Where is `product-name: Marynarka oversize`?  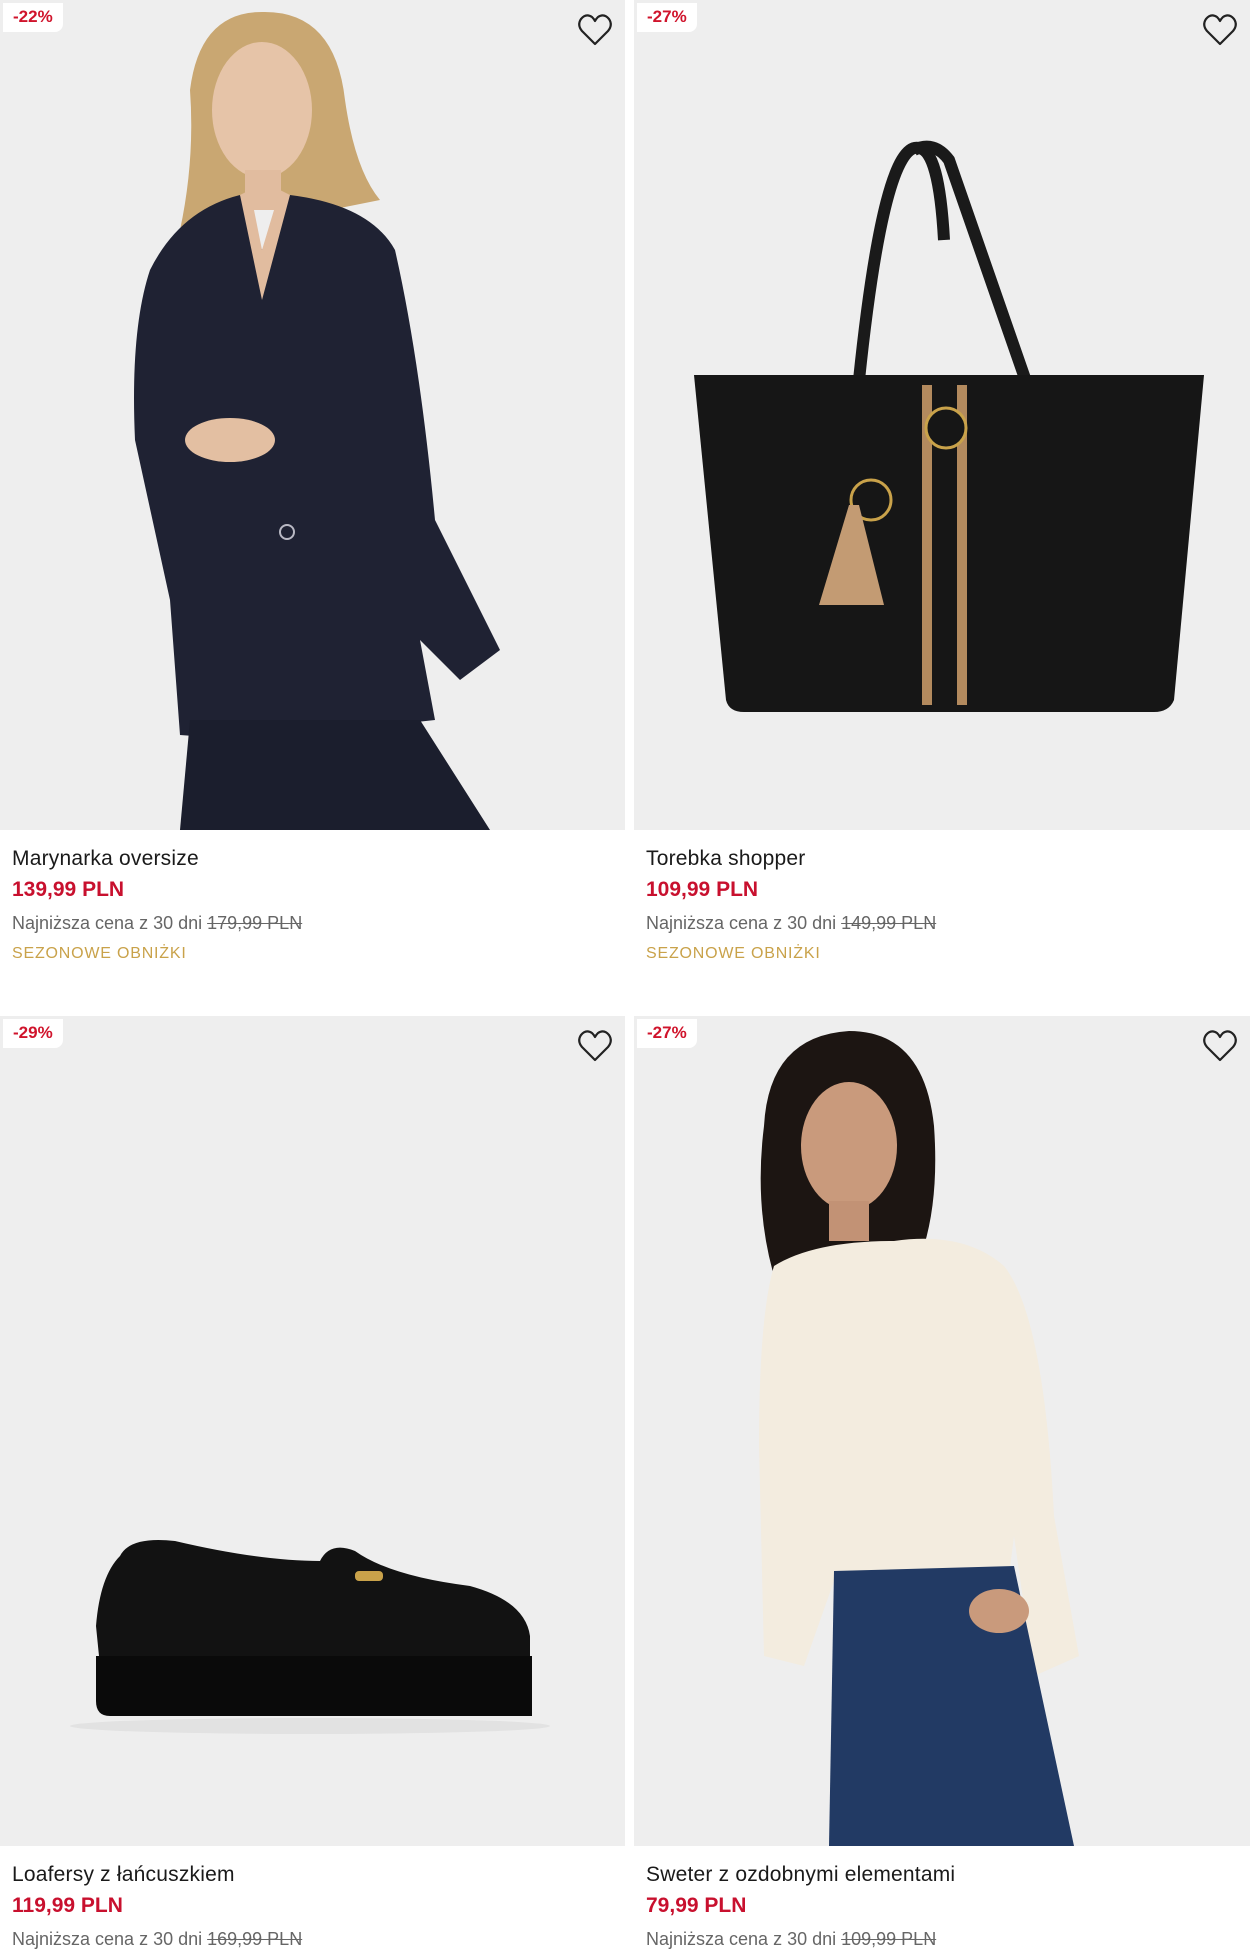
product-name: Marynarka oversize is located at coordinates (318, 859).